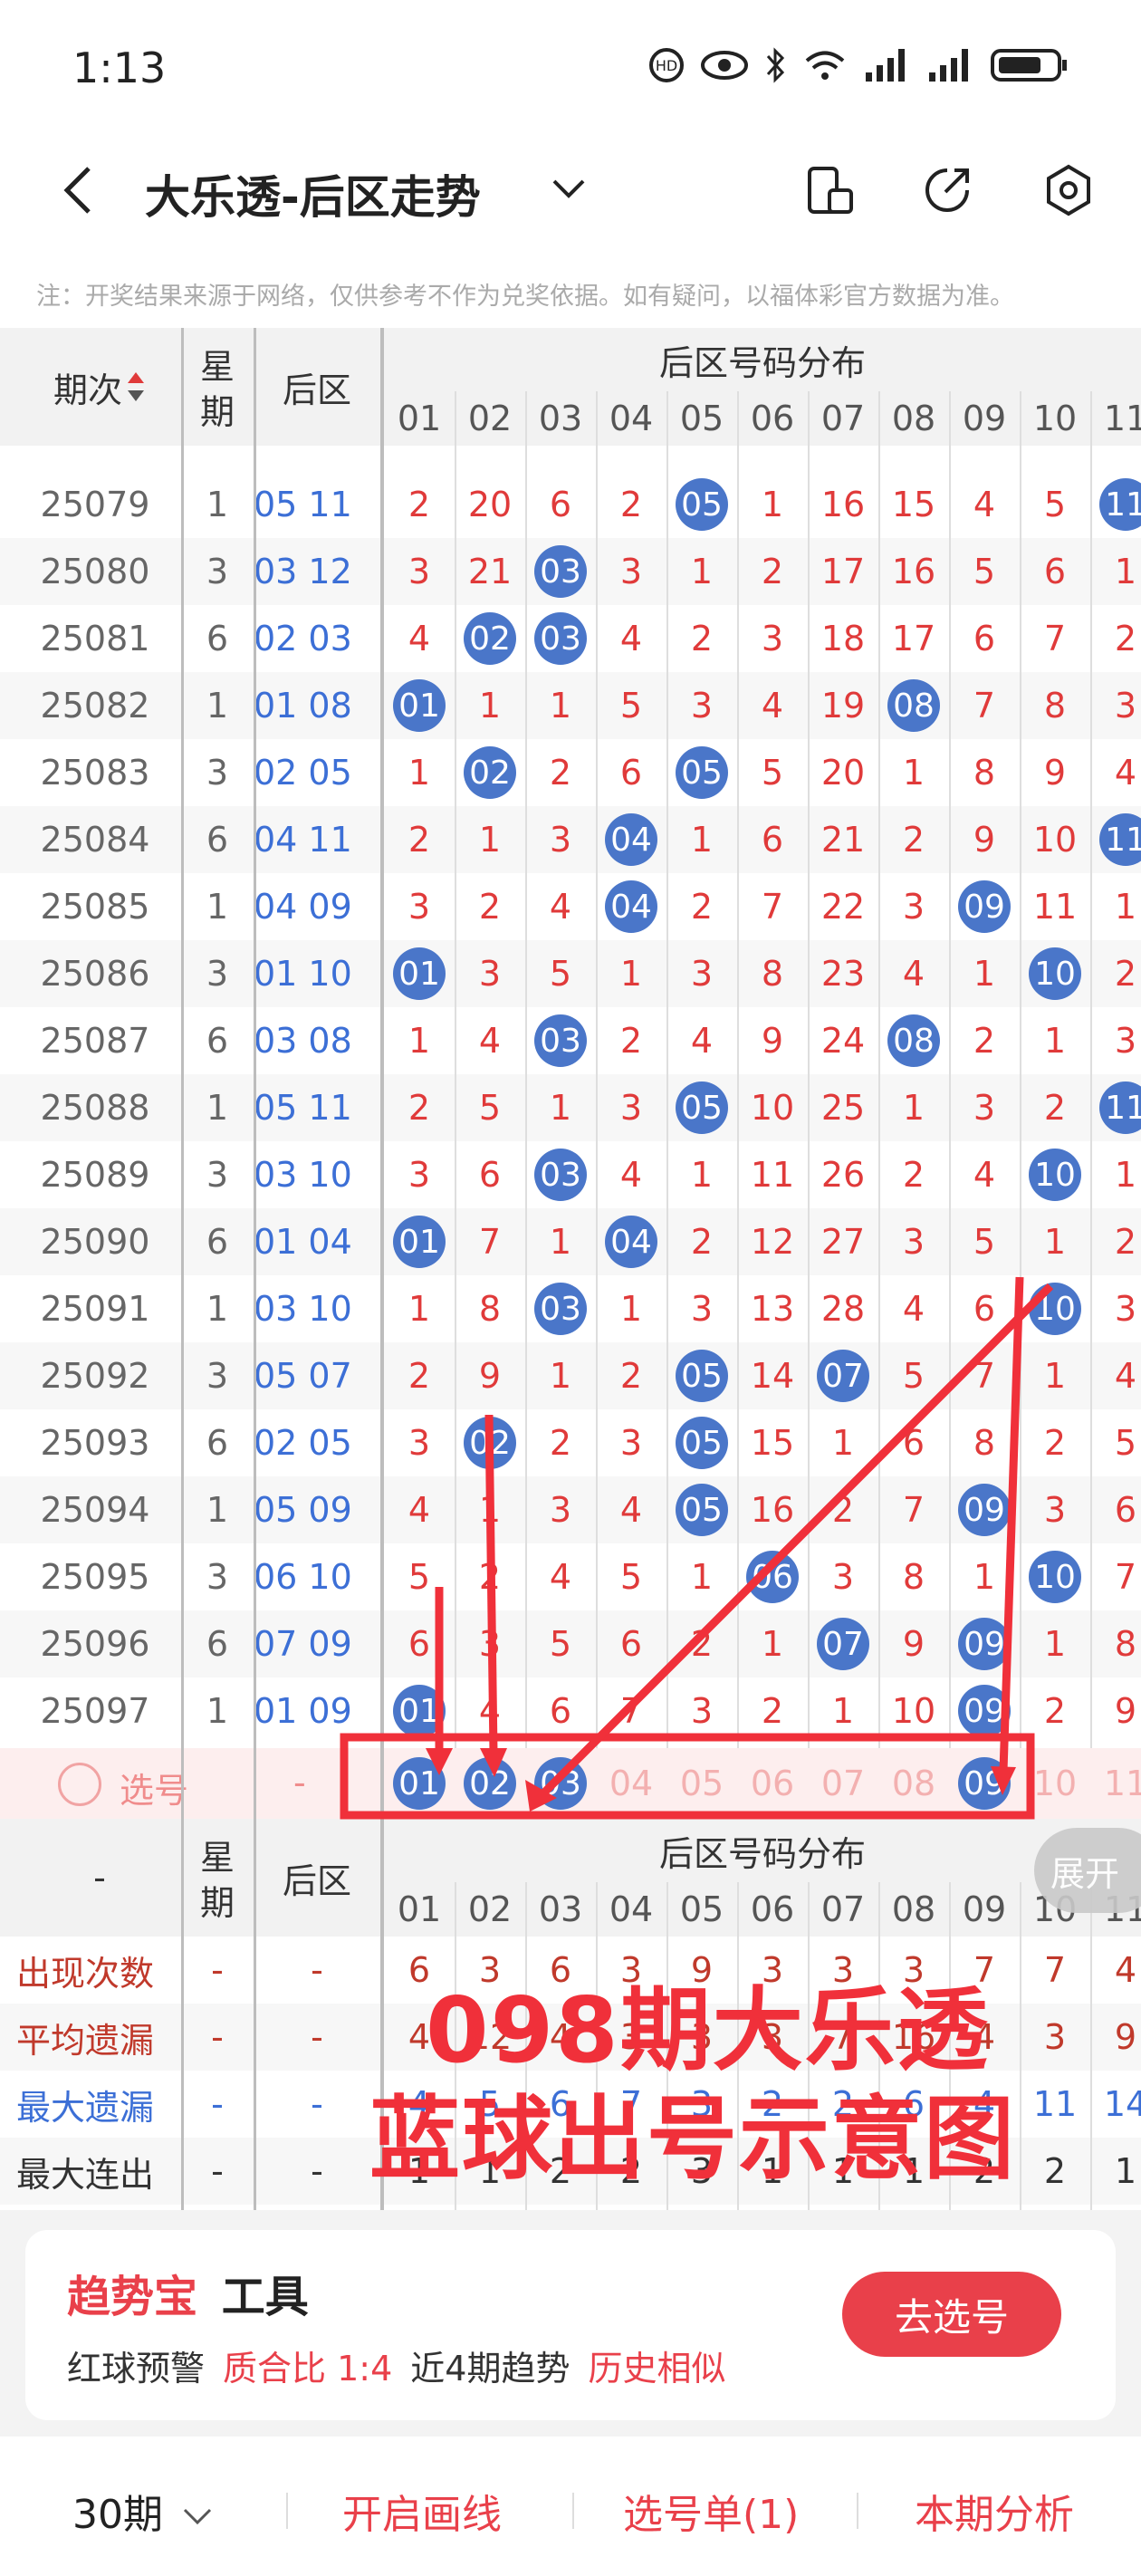 This screenshot has height=2576, width=1141. I want to click on select-cell: 08, so click(913, 1783).